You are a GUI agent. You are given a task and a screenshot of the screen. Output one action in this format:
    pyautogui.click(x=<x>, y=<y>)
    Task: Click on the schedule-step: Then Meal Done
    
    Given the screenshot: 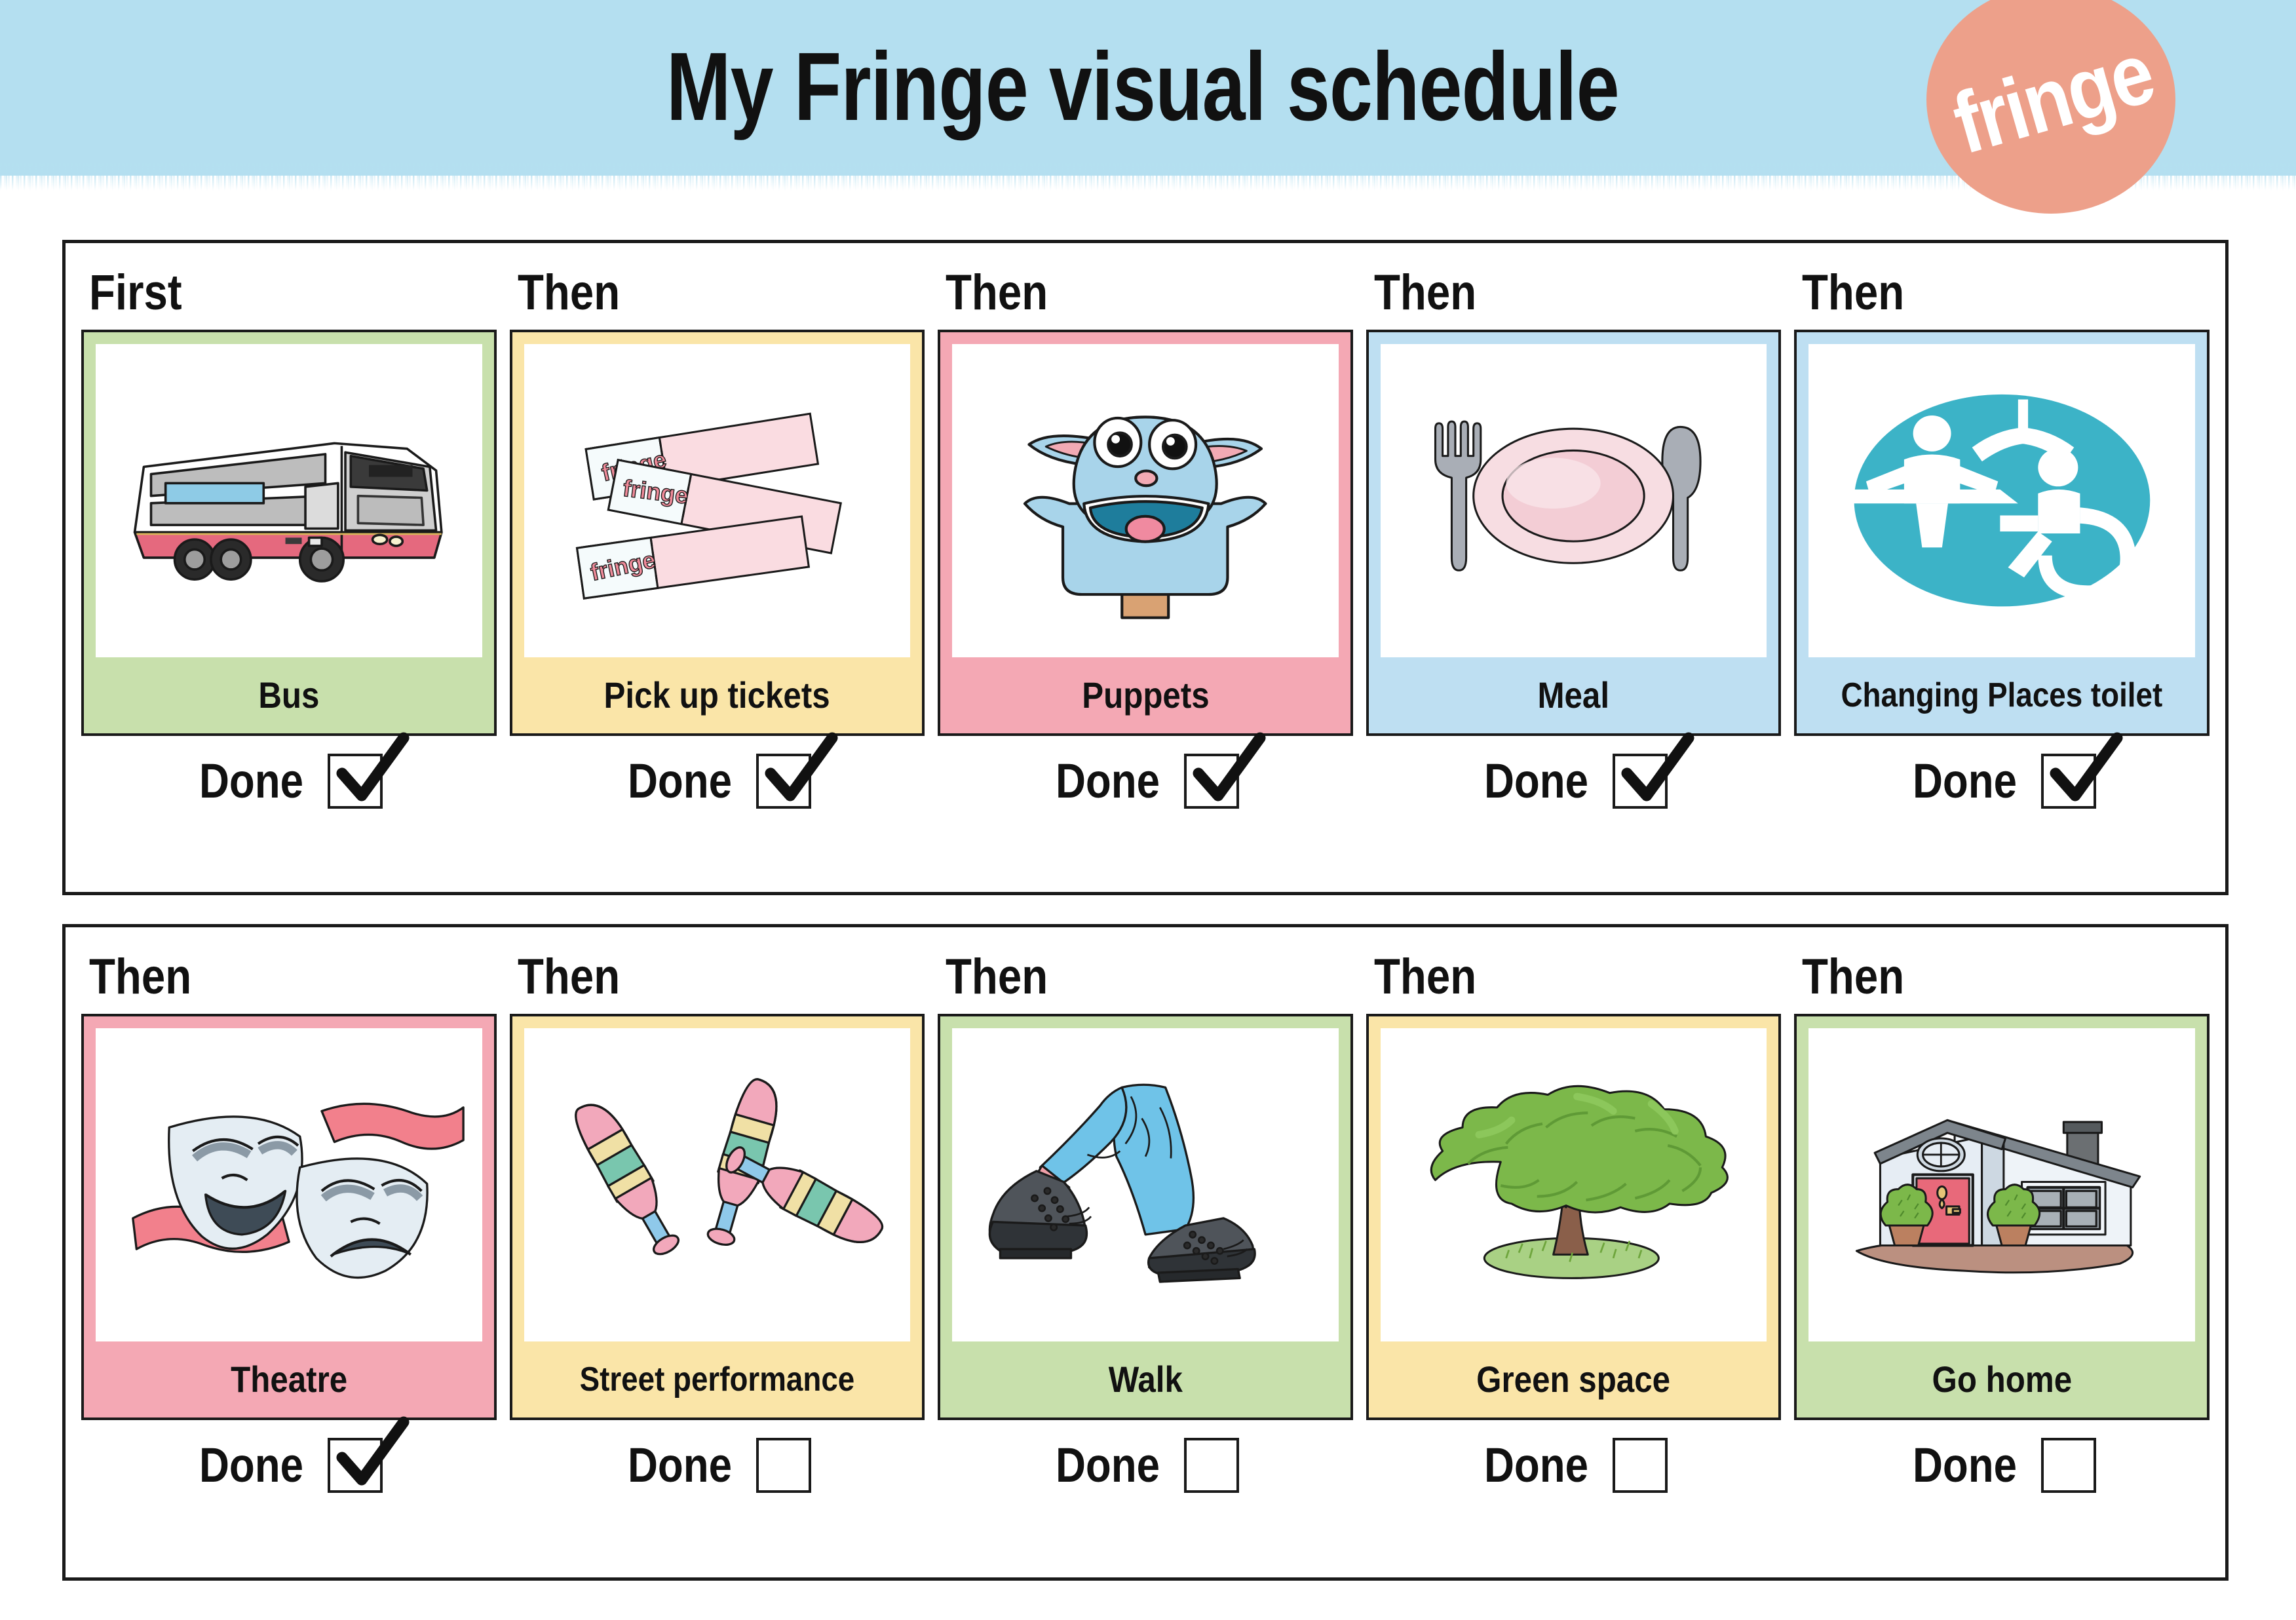 What is the action you would take?
    pyautogui.click(x=1574, y=567)
    